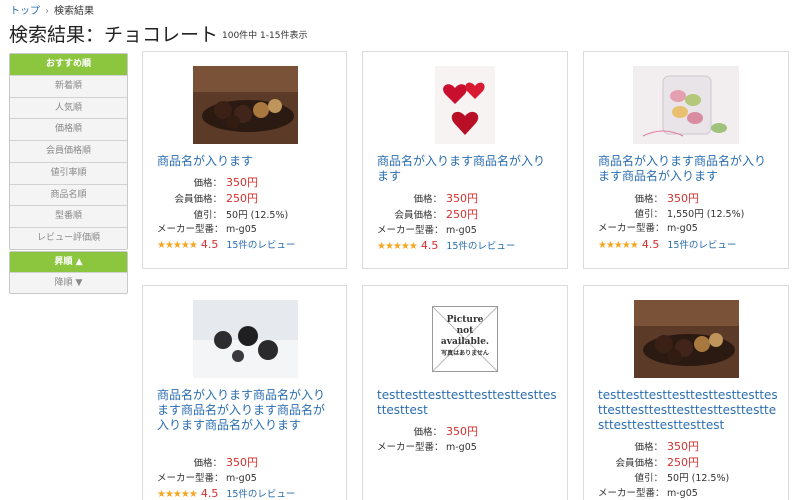  What do you see at coordinates (465, 331) in the screenshot?
I see `placeholder-line: not` at bounding box center [465, 331].